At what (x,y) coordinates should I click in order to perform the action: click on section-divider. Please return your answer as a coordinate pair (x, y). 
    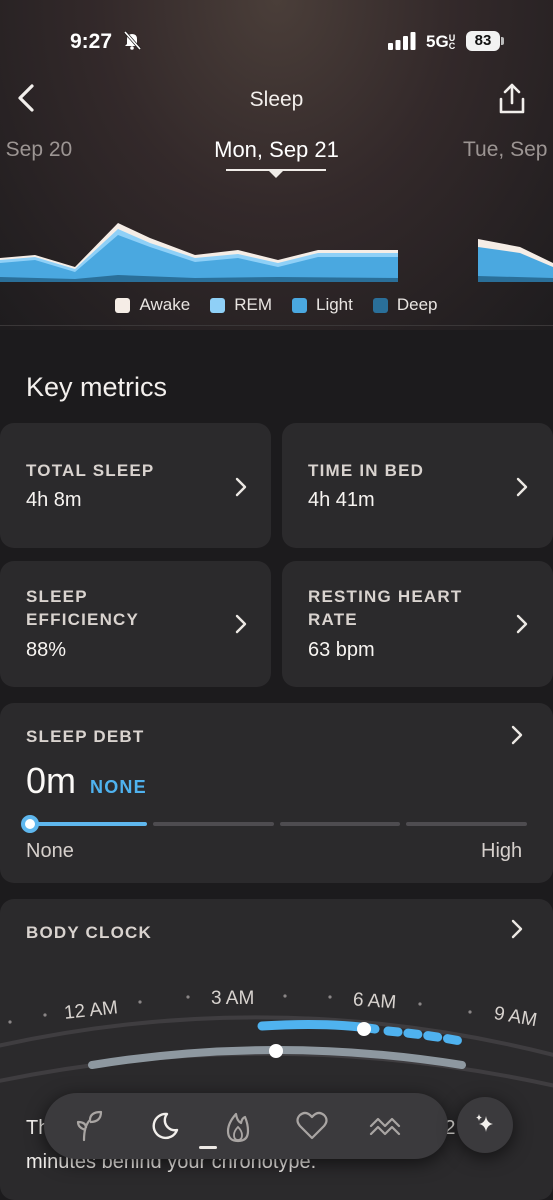
    Looking at the image, I should click on (276, 325).